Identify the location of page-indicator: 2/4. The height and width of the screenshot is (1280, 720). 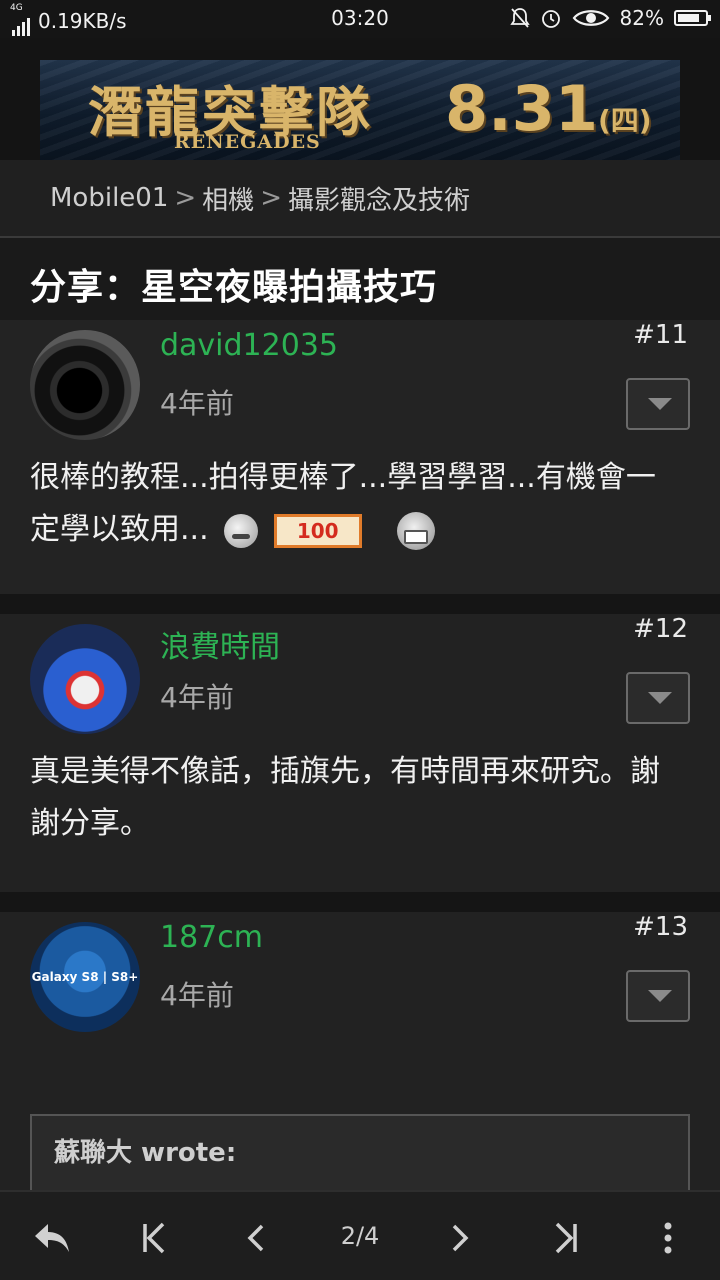
(360, 1236).